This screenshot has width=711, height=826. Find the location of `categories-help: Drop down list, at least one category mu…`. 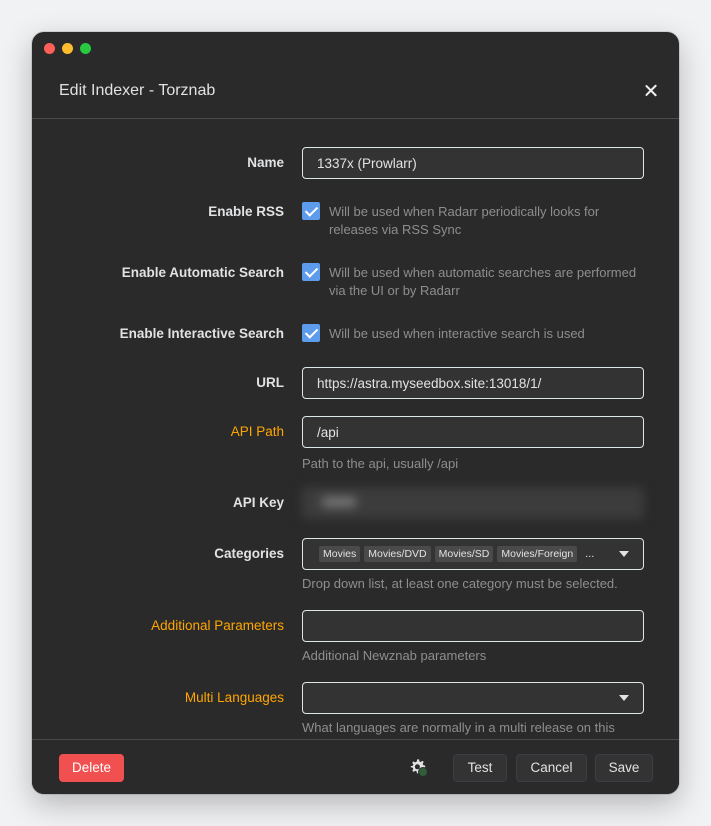

categories-help: Drop down list, at least one category mu… is located at coordinates (460, 583).